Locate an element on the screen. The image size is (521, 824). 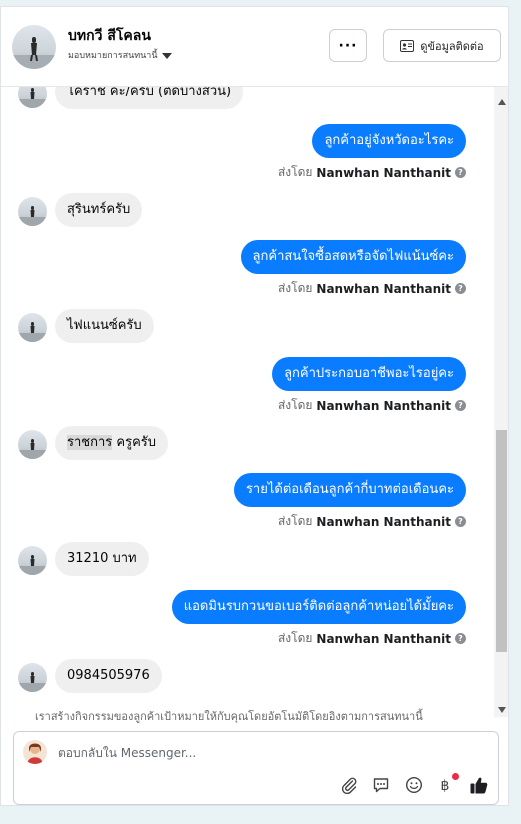
incoming-message-bubble: 0984505976 is located at coordinates (108, 676).